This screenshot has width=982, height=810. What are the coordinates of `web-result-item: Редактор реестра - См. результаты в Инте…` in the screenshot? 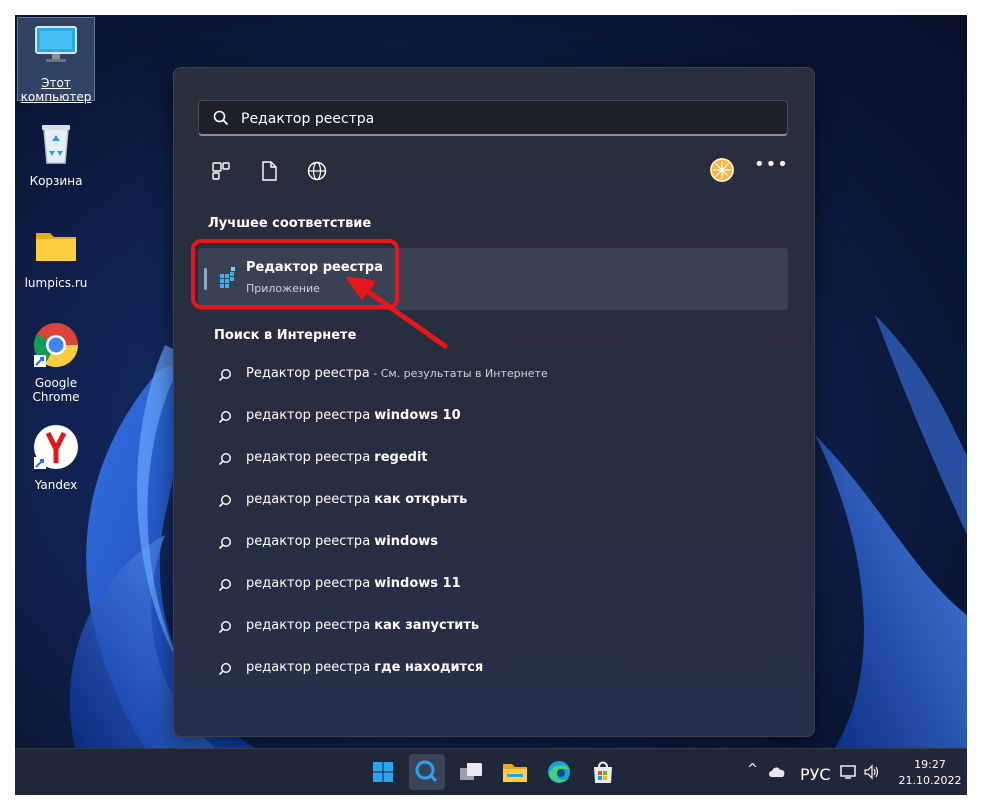 It's located at (498, 375).